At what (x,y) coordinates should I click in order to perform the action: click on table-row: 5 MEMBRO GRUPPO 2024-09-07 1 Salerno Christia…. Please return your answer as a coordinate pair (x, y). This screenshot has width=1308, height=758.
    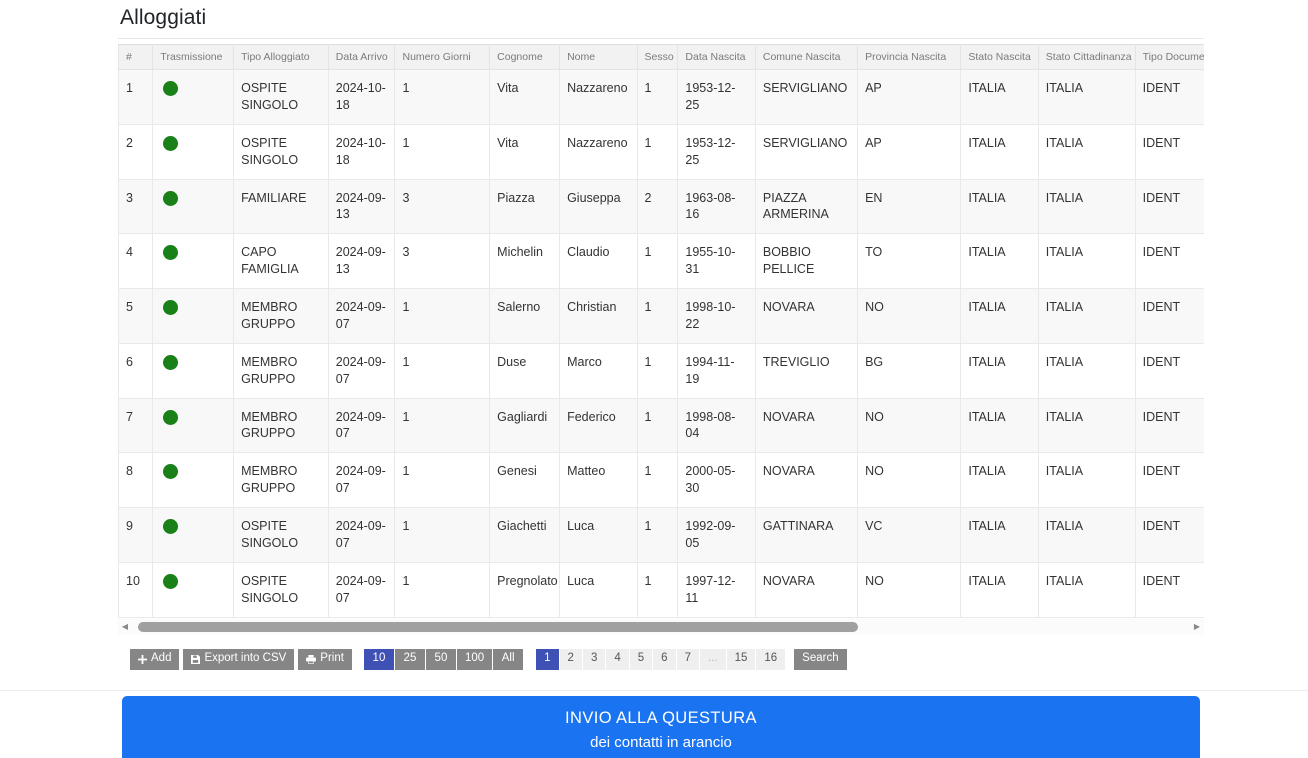
    Looking at the image, I should click on (661, 316).